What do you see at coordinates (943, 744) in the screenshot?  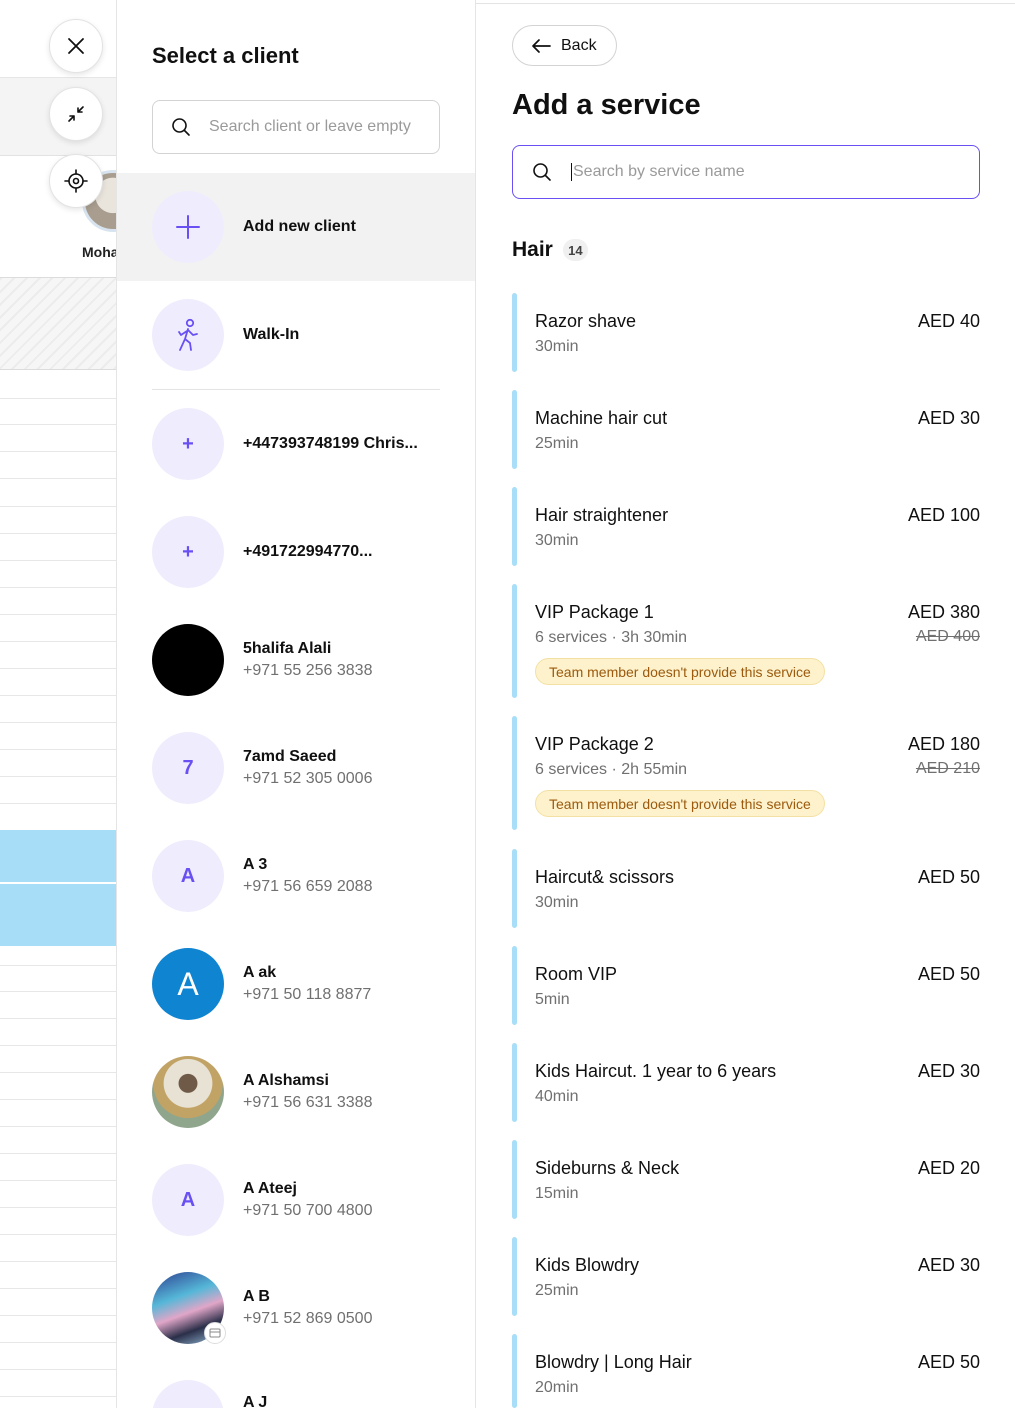 I see `service-price: AED 180` at bounding box center [943, 744].